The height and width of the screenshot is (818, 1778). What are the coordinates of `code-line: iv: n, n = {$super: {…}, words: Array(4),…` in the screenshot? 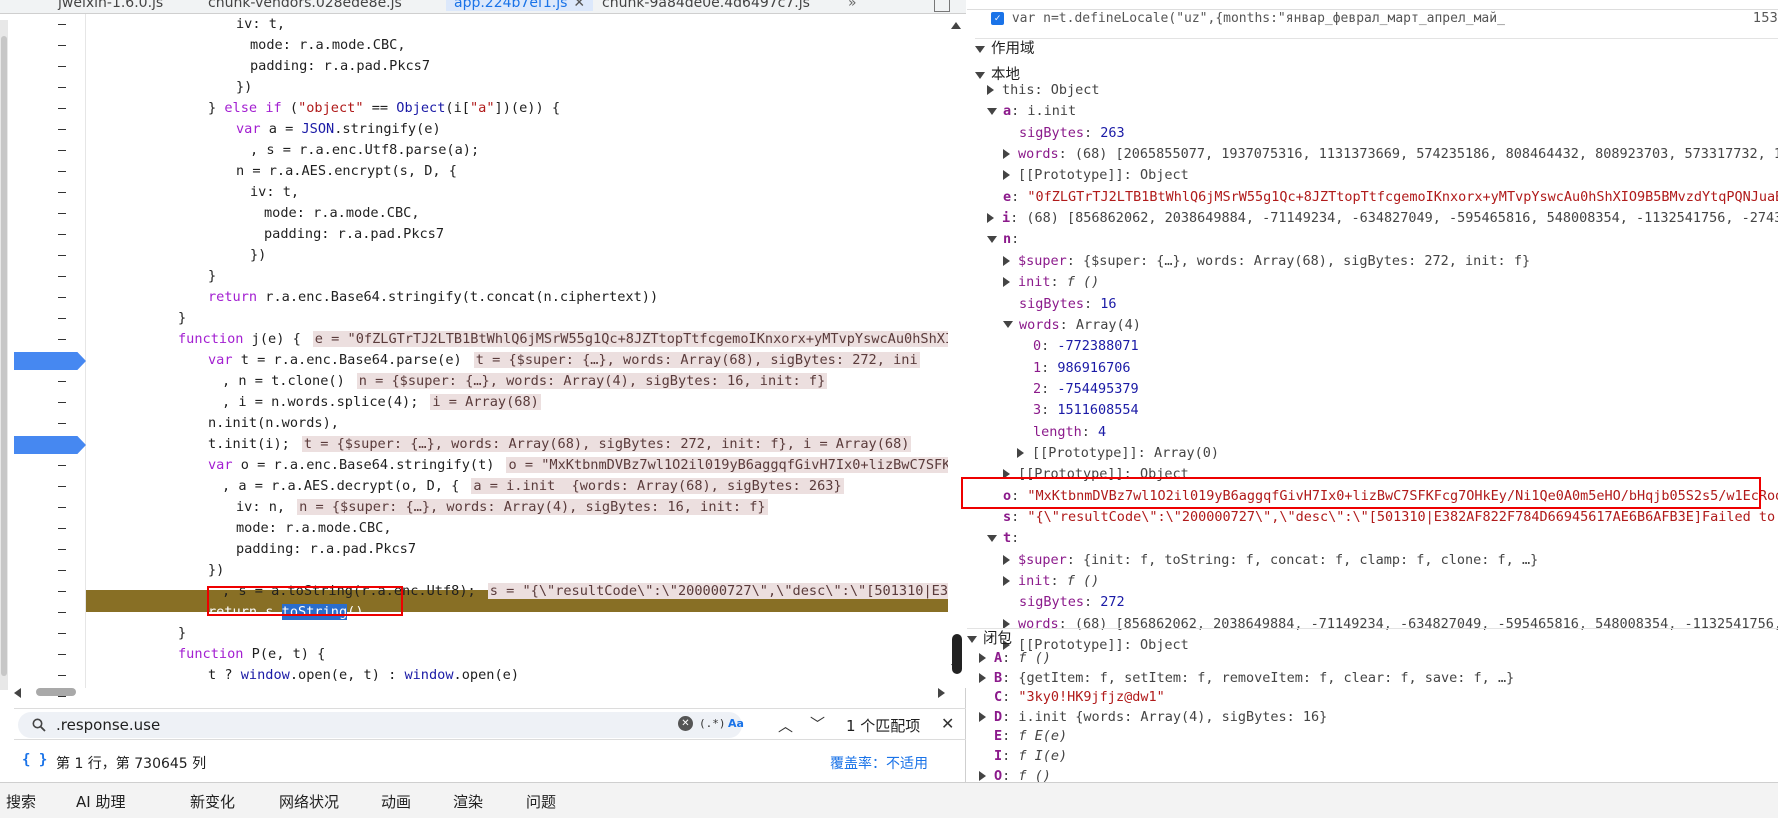 It's located at (502, 507).